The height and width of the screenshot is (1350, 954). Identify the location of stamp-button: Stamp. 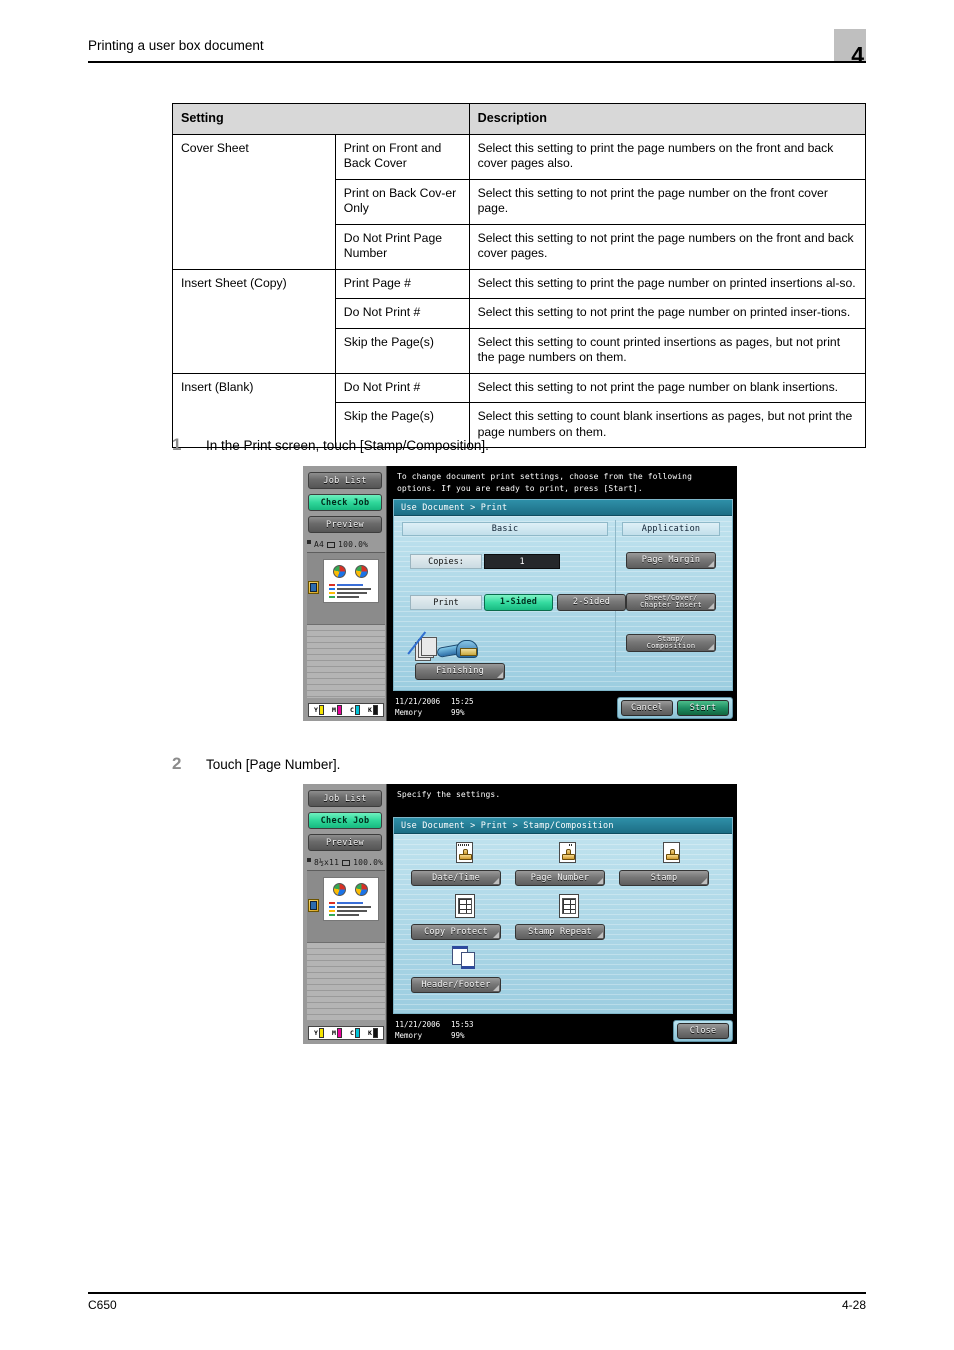
(664, 878).